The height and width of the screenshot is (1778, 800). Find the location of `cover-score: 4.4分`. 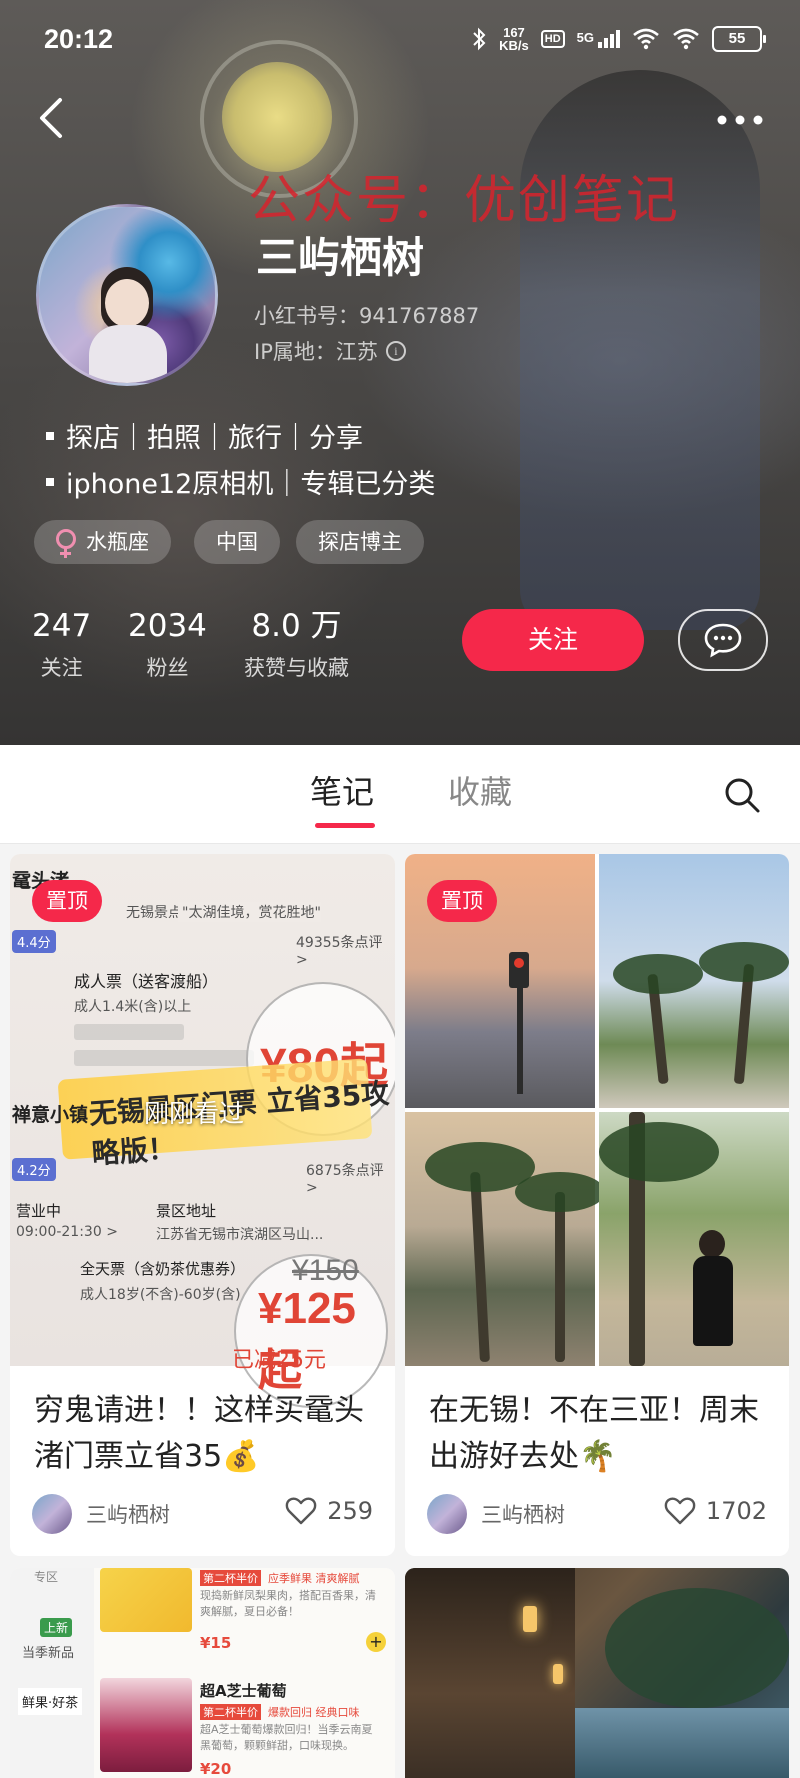

cover-score: 4.4分 is located at coordinates (34, 941).